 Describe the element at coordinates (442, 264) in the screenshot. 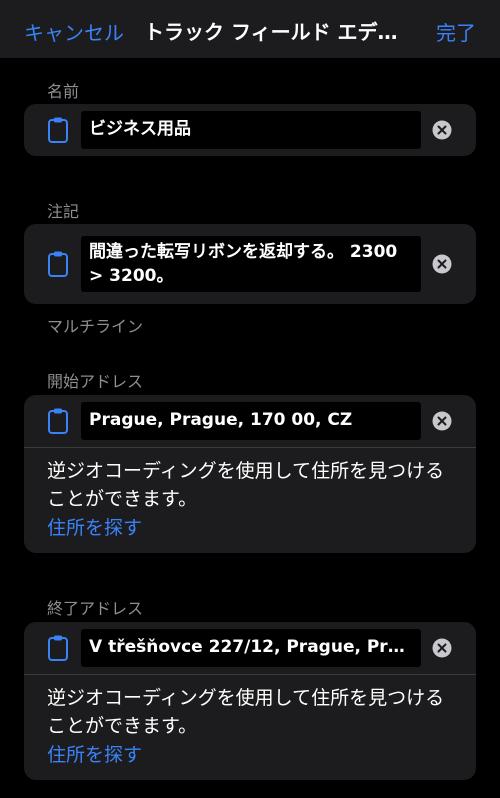

I see `clear-note-button` at that location.